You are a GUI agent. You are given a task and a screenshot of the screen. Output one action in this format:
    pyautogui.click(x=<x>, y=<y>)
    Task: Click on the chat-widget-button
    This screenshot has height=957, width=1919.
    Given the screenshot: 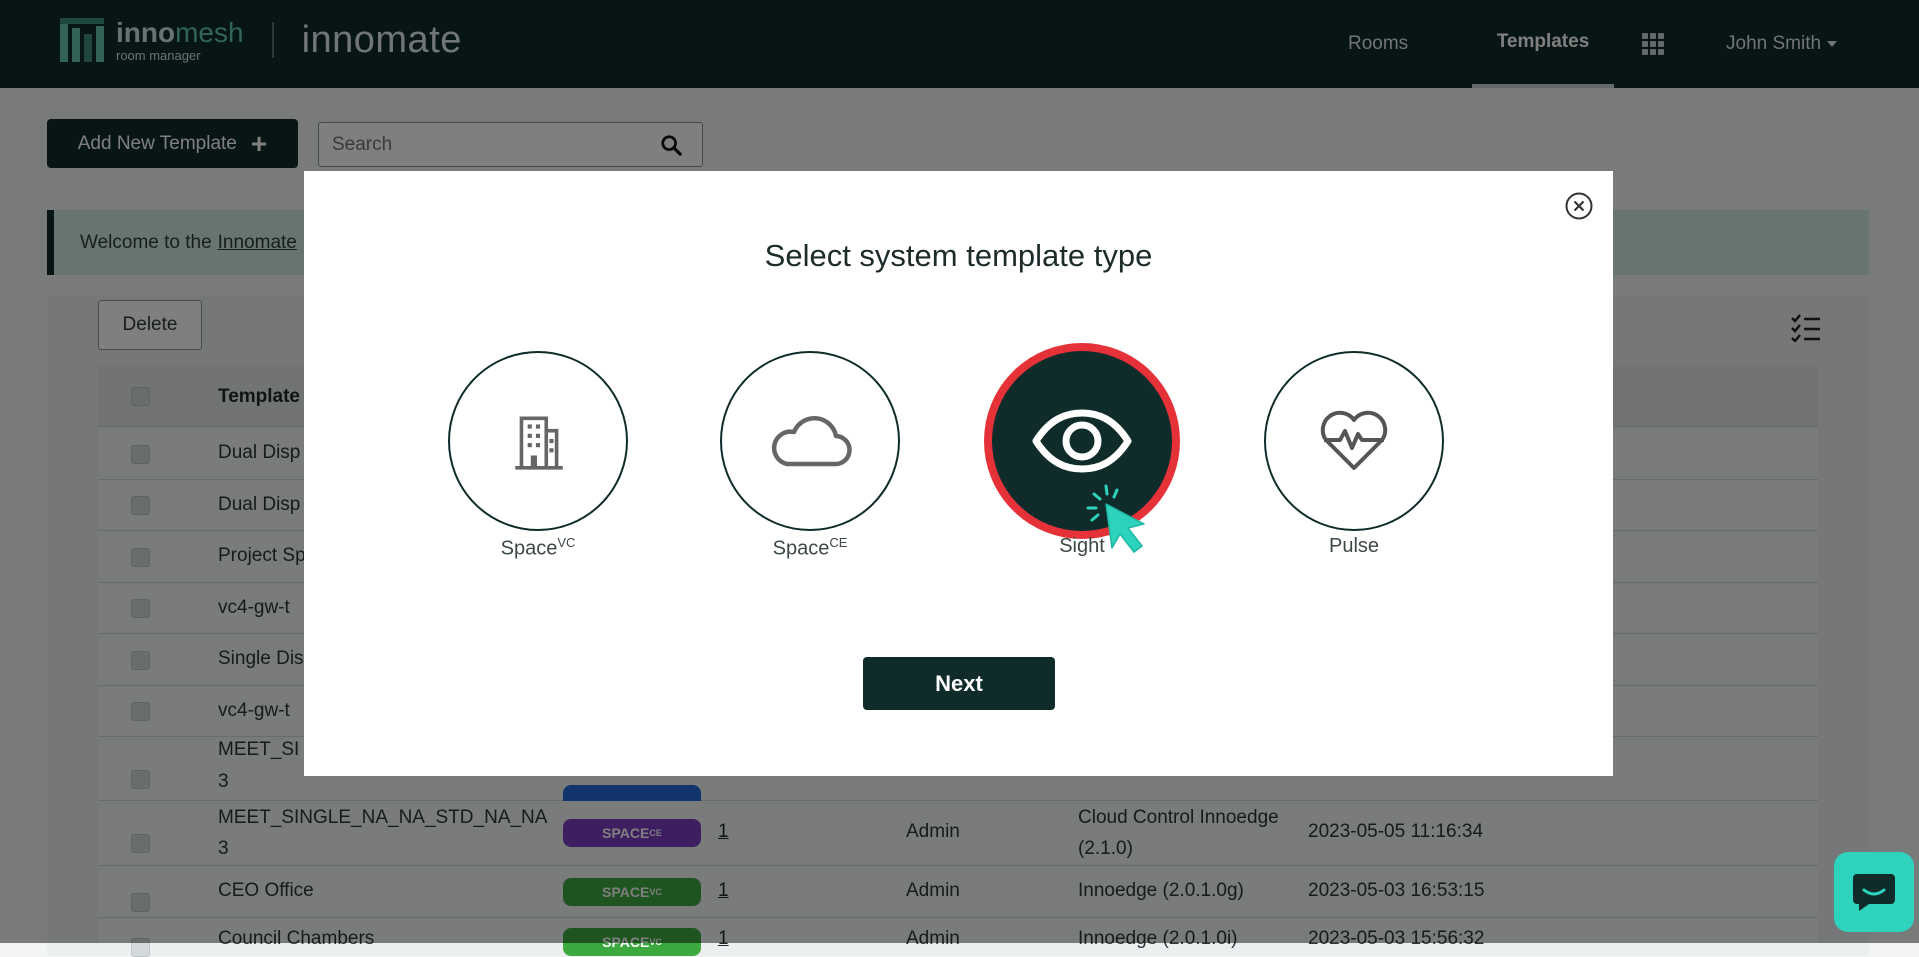 What is the action you would take?
    pyautogui.click(x=1874, y=892)
    